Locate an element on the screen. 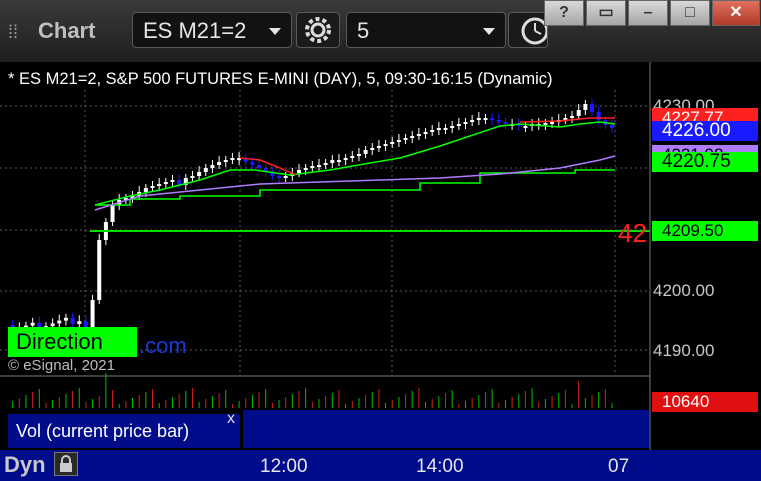  close-icon: x is located at coordinates (231, 419).